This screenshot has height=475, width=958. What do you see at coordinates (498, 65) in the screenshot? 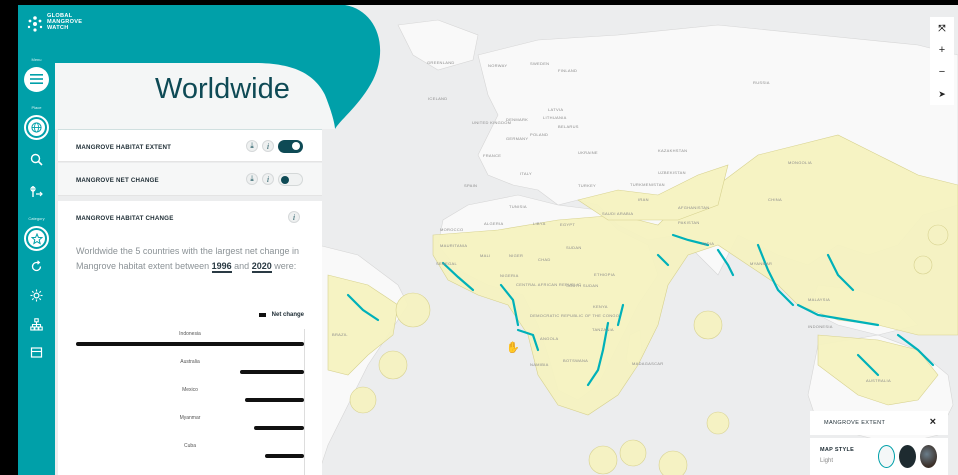
I see `map-label: NORWAY` at bounding box center [498, 65].